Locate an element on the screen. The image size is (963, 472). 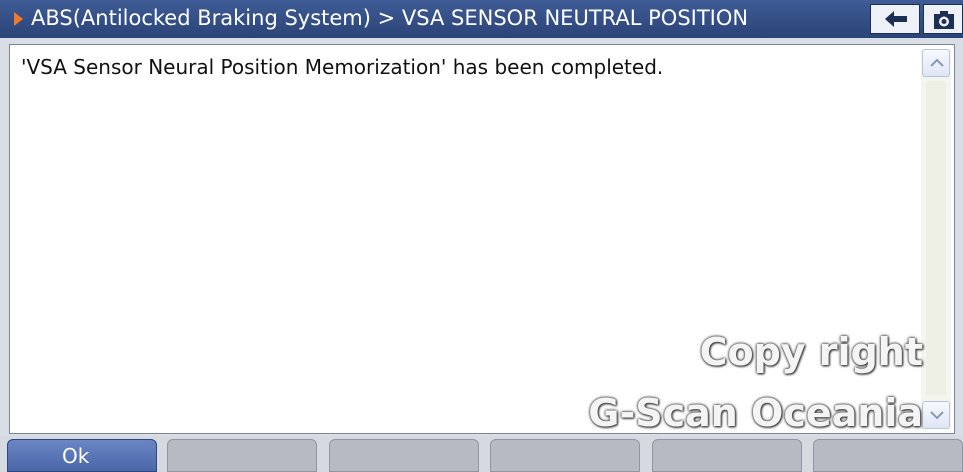
scroll-up-button is located at coordinates (936, 63).